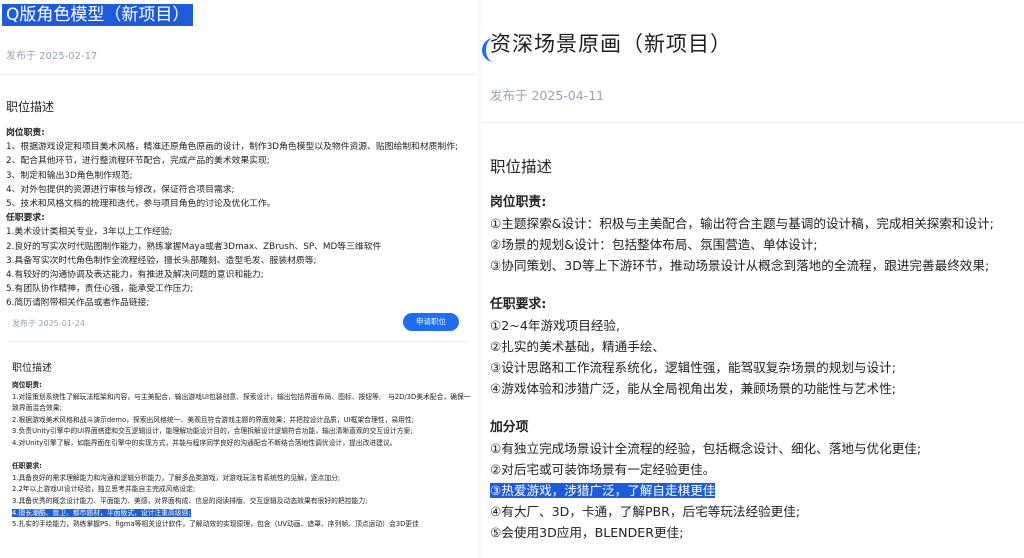 This screenshot has height=558, width=1024. What do you see at coordinates (654, 244) in the screenshot?
I see `duty-item: ②场景的规划&设计：包括整体布局、氛围营造、单体设计;` at bounding box center [654, 244].